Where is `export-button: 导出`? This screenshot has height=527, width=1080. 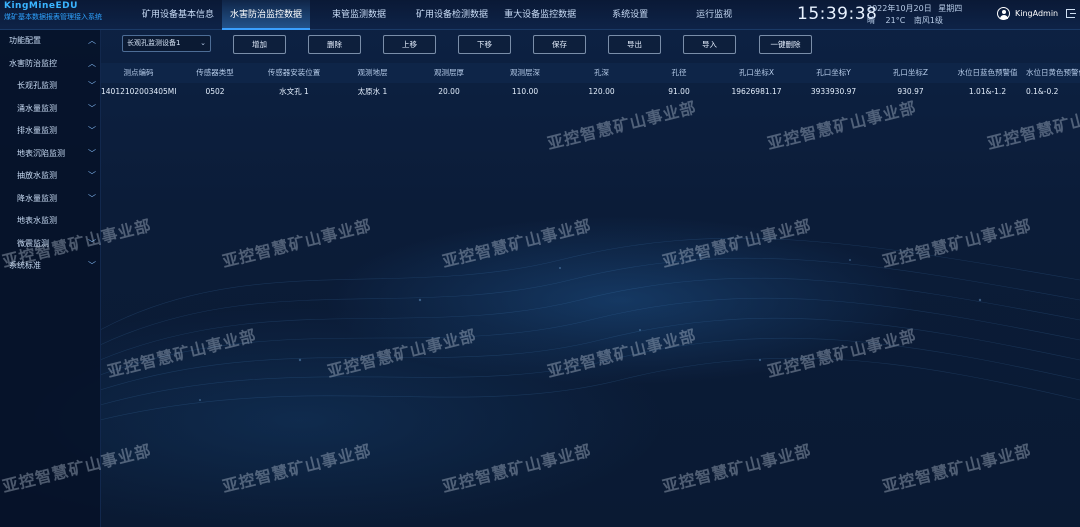 export-button: 导出 is located at coordinates (634, 44).